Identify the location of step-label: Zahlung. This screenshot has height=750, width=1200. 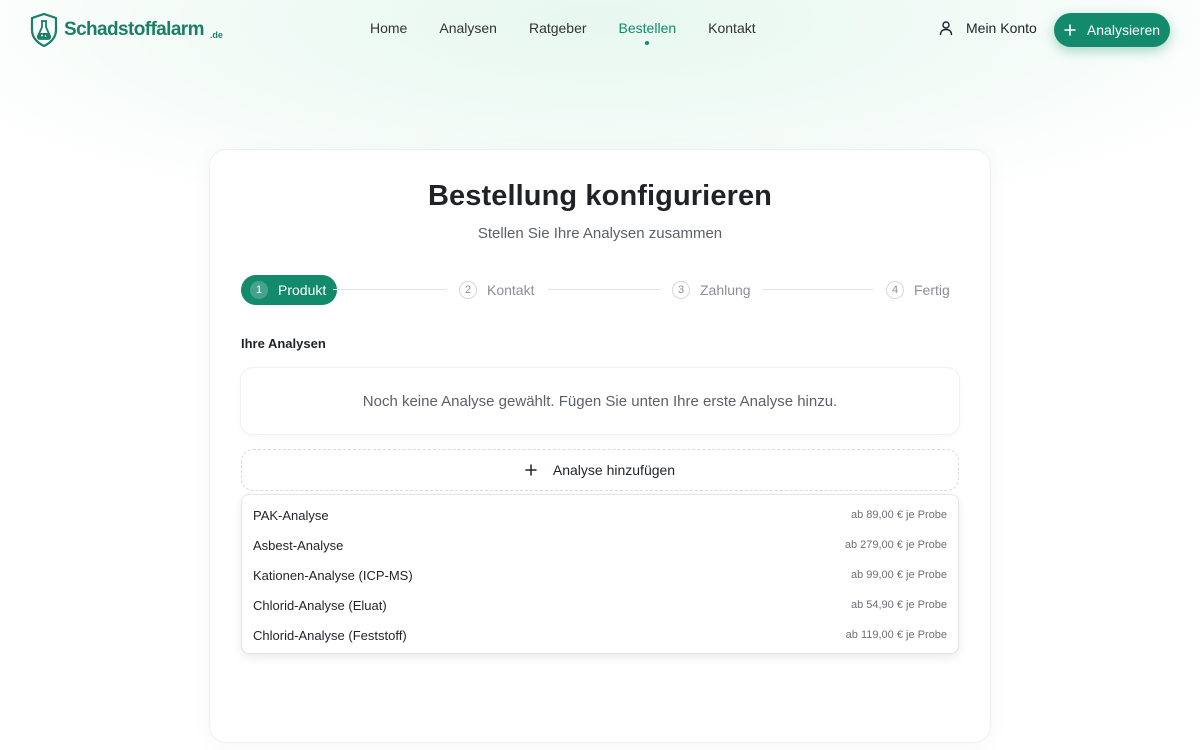
(725, 290).